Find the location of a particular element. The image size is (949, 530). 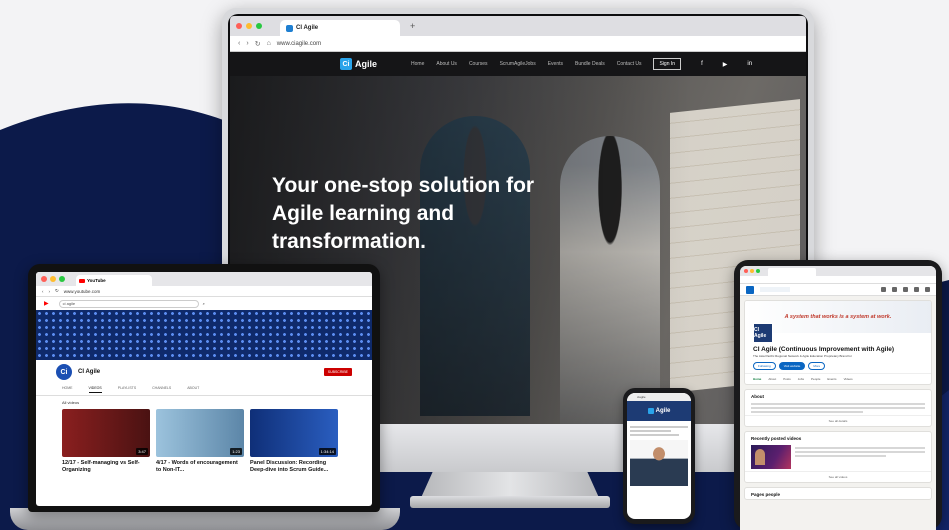

youtube-channel-header: Ci CI Agile SUBSCRIBE is located at coordinates (204, 372).